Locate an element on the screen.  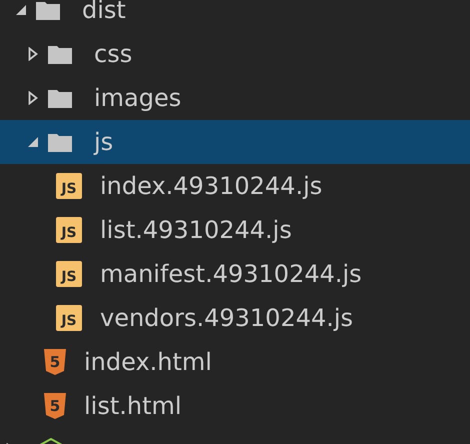
file-name: images is located at coordinates (138, 98).